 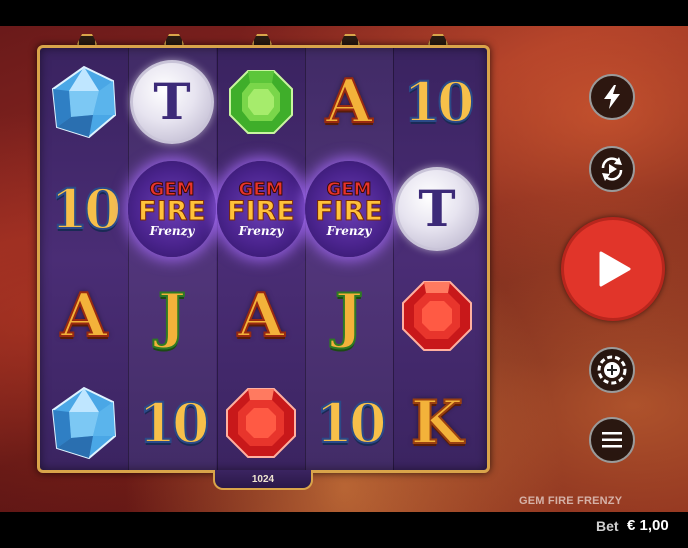 I want to click on turbo-button, so click(x=612, y=97).